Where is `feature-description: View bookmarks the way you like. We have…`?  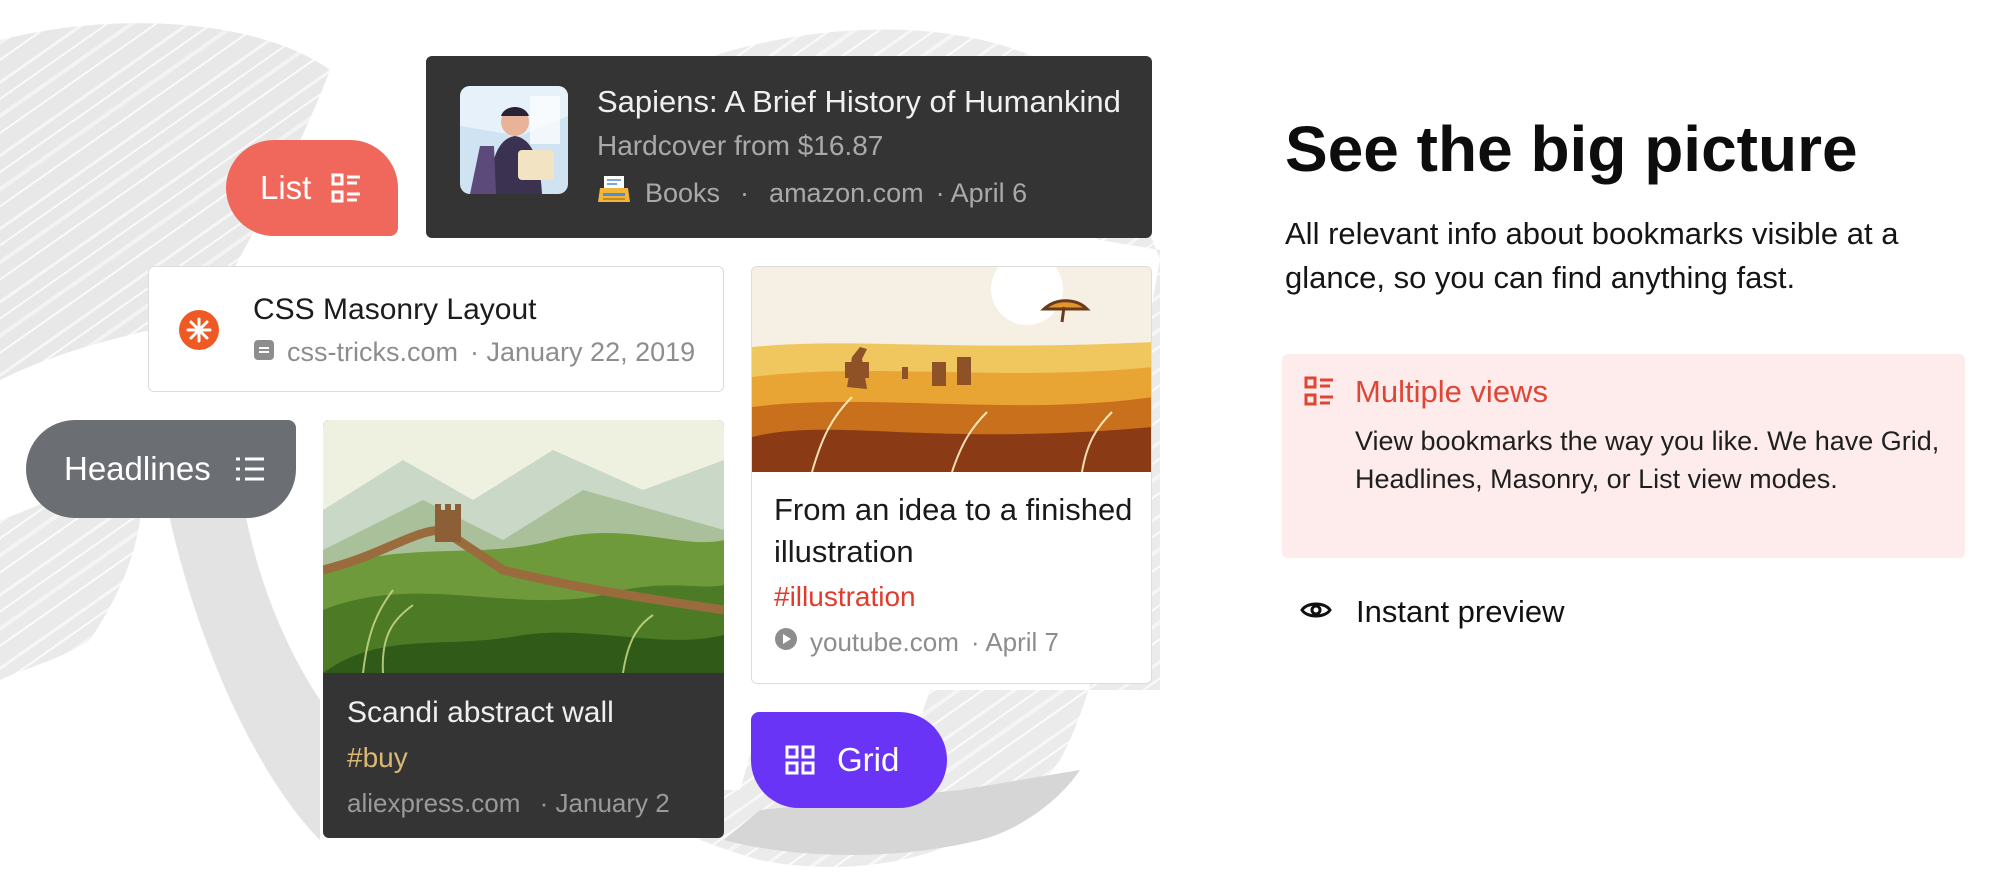 feature-description: View bookmarks the way you like. We have… is located at coordinates (1647, 460).